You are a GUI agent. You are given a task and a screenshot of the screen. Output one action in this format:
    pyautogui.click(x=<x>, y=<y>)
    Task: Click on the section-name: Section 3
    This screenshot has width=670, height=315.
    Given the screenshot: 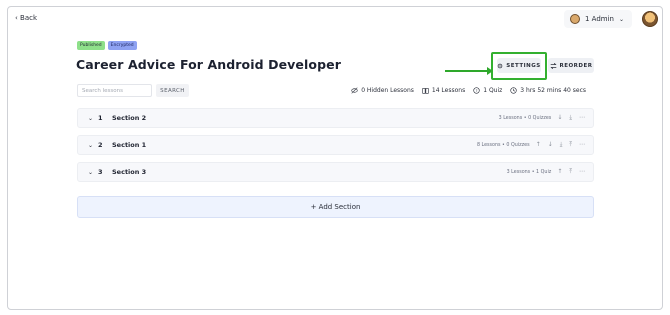 What is the action you would take?
    pyautogui.click(x=129, y=172)
    